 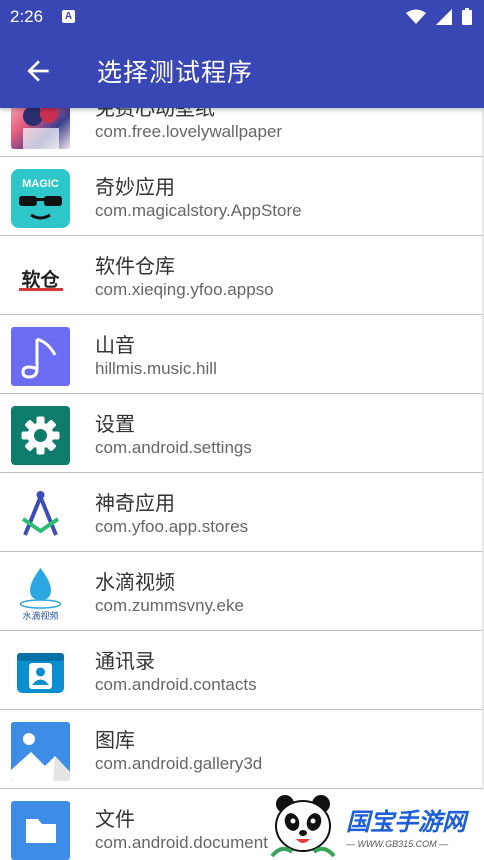 I want to click on app-name: 奇妙应用, so click(x=135, y=188).